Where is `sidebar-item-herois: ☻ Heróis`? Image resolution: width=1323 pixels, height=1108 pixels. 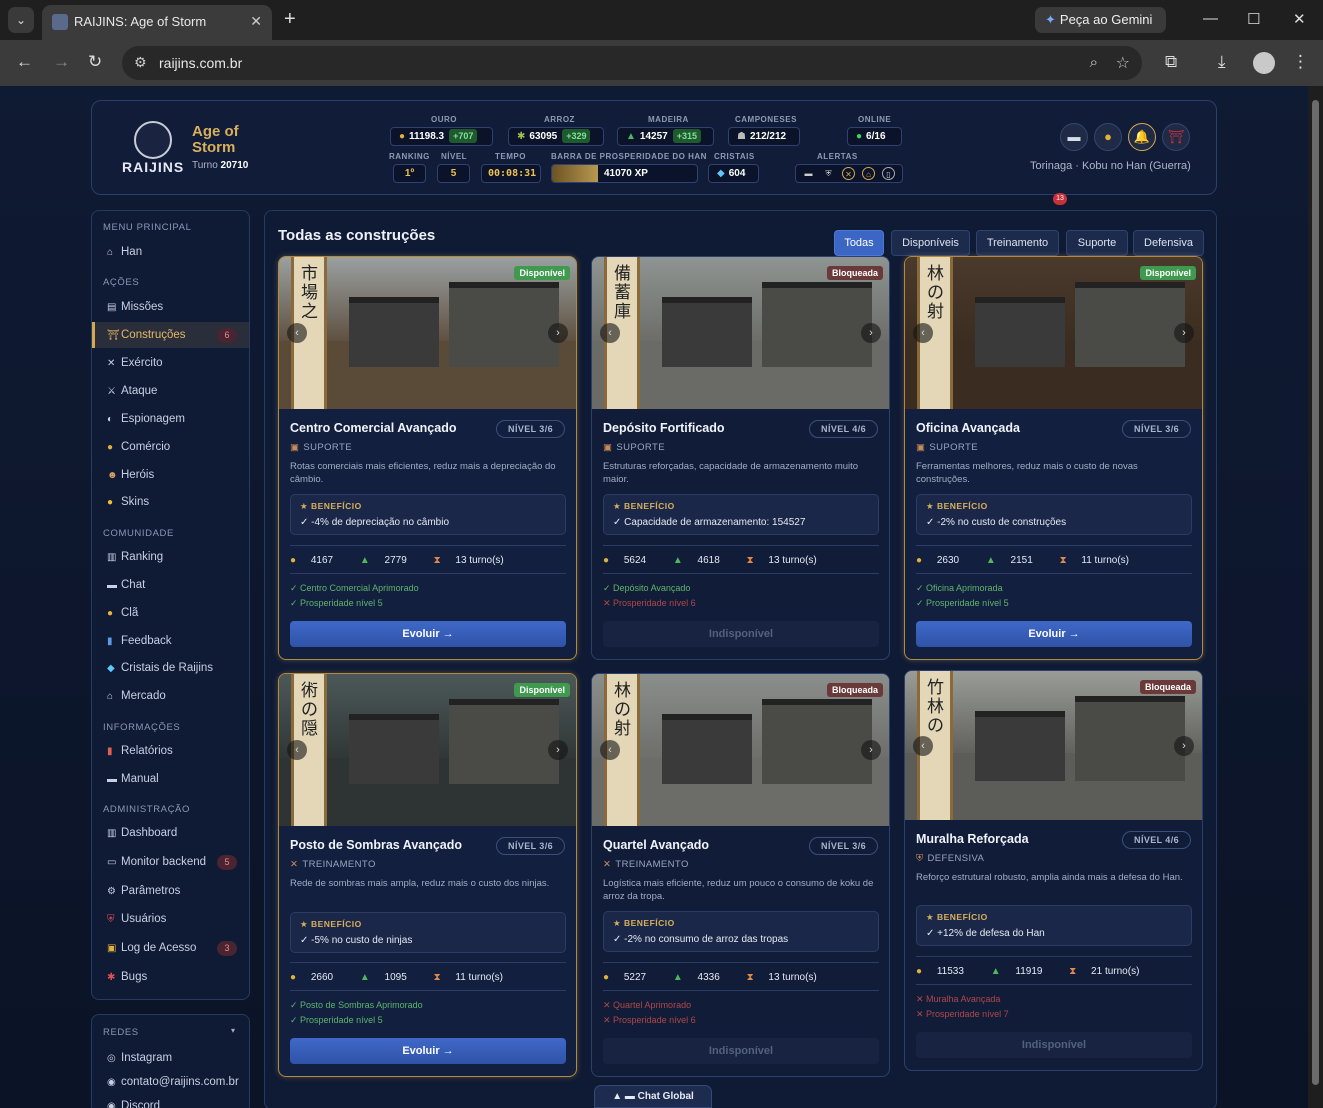
sidebar-item-herois: ☻ Heróis is located at coordinates (170, 475).